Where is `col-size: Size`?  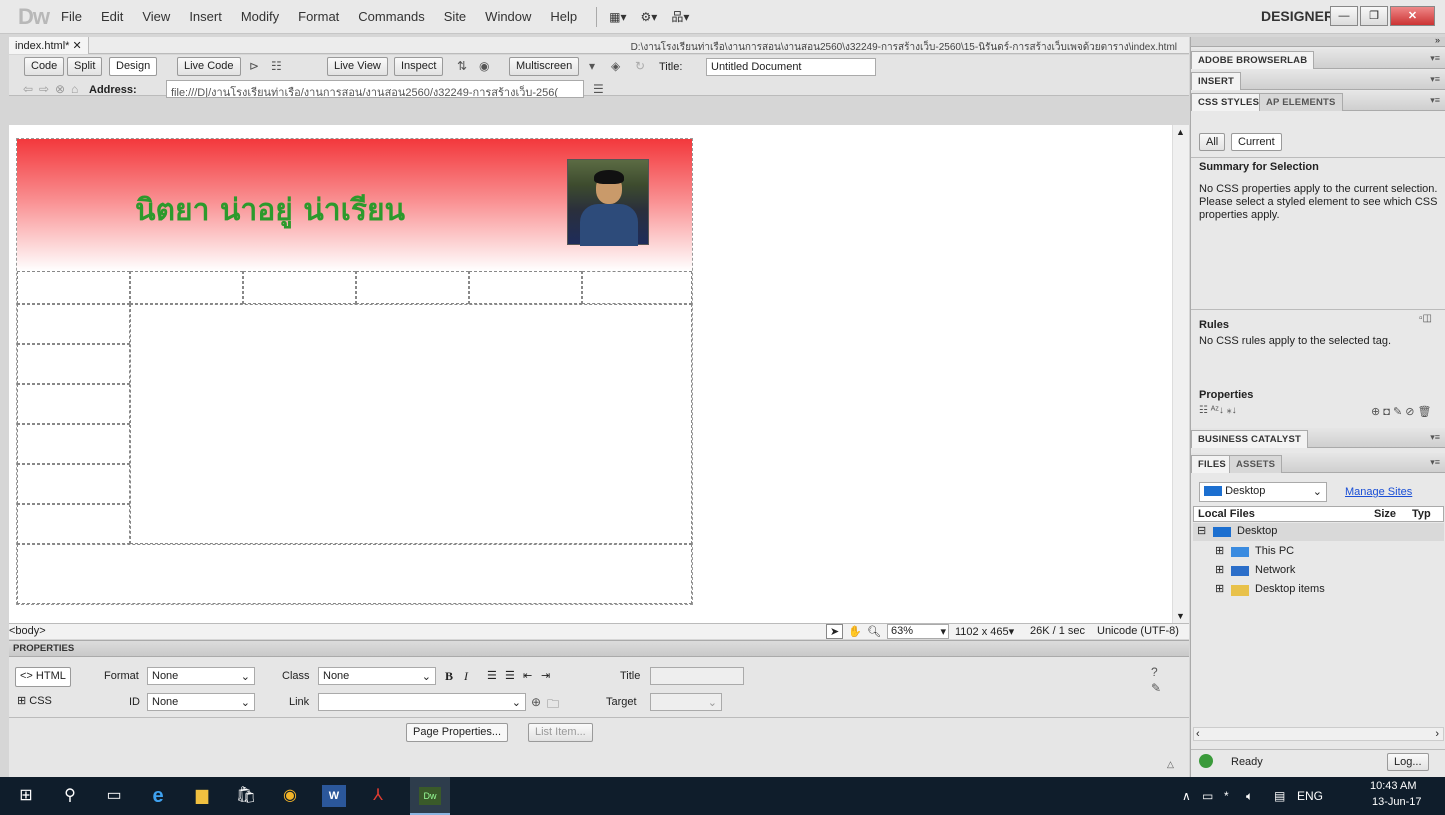 col-size: Size is located at coordinates (1385, 514).